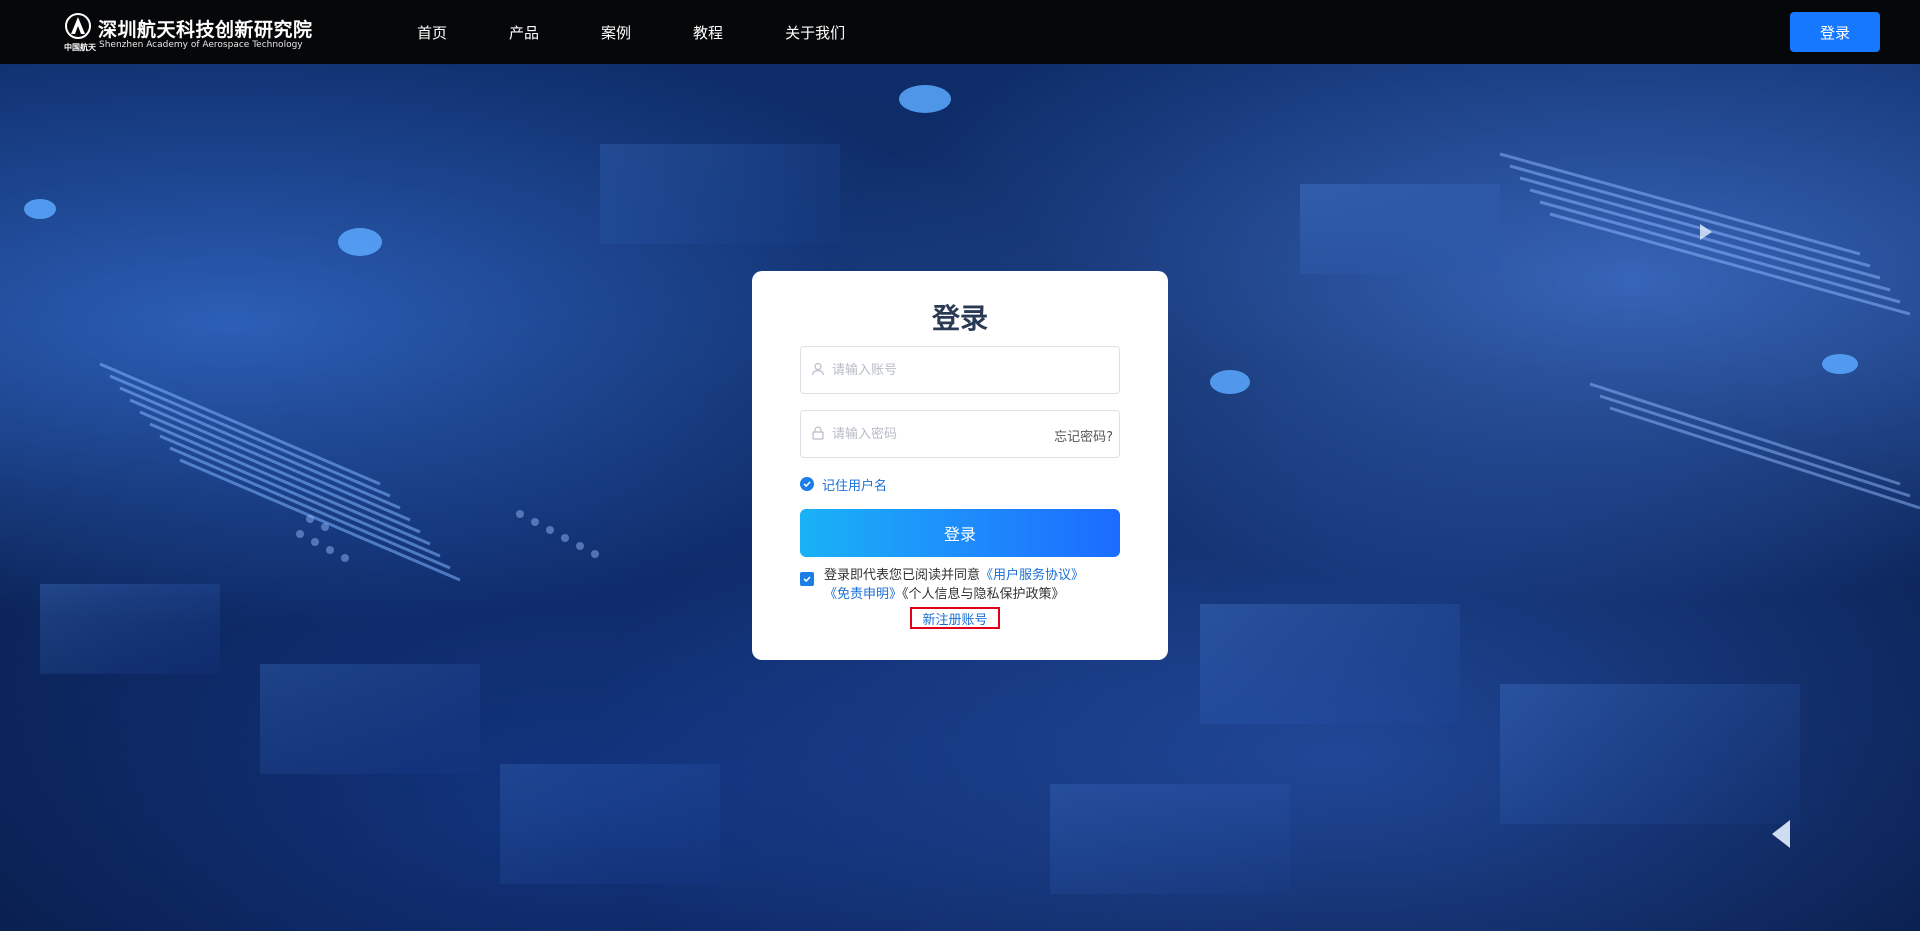 Image resolution: width=1920 pixels, height=931 pixels. I want to click on agreement-line-2: 《免责申明》《个人信息与隐私保护政策》, so click(944, 592).